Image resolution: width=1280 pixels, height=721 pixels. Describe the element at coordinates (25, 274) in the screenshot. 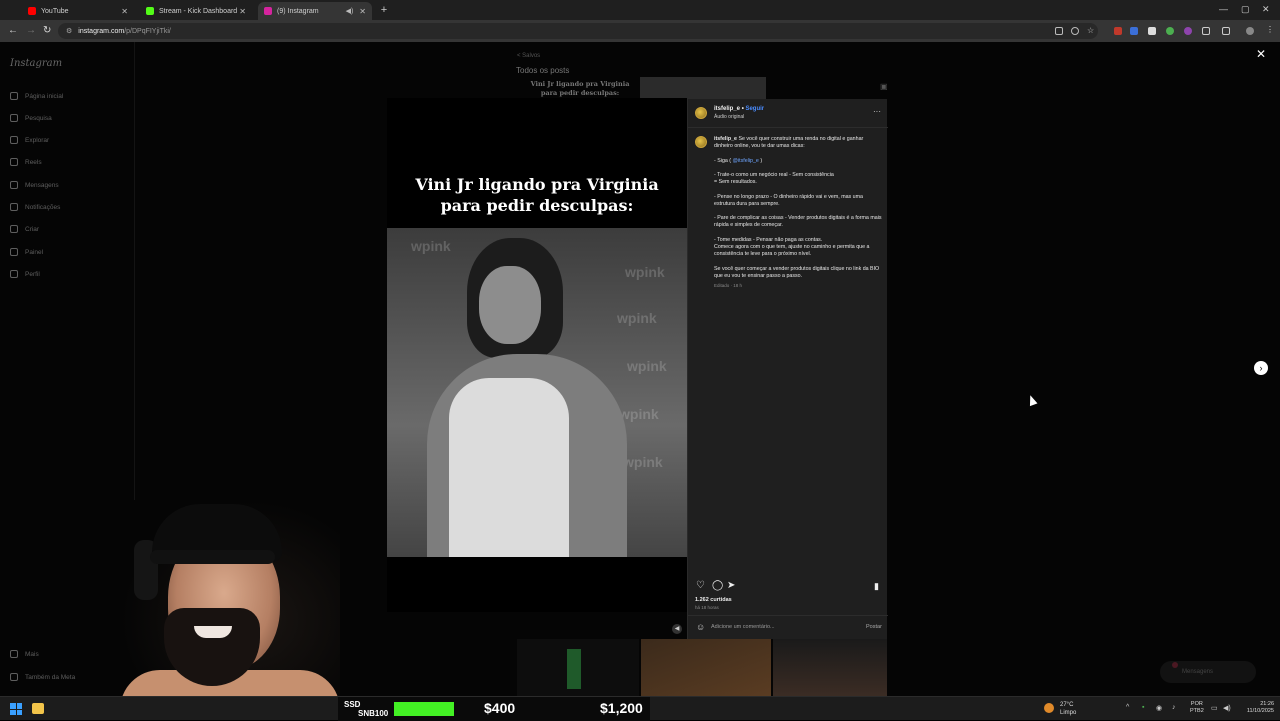

I see `sidebar-item-8: Perfil` at that location.